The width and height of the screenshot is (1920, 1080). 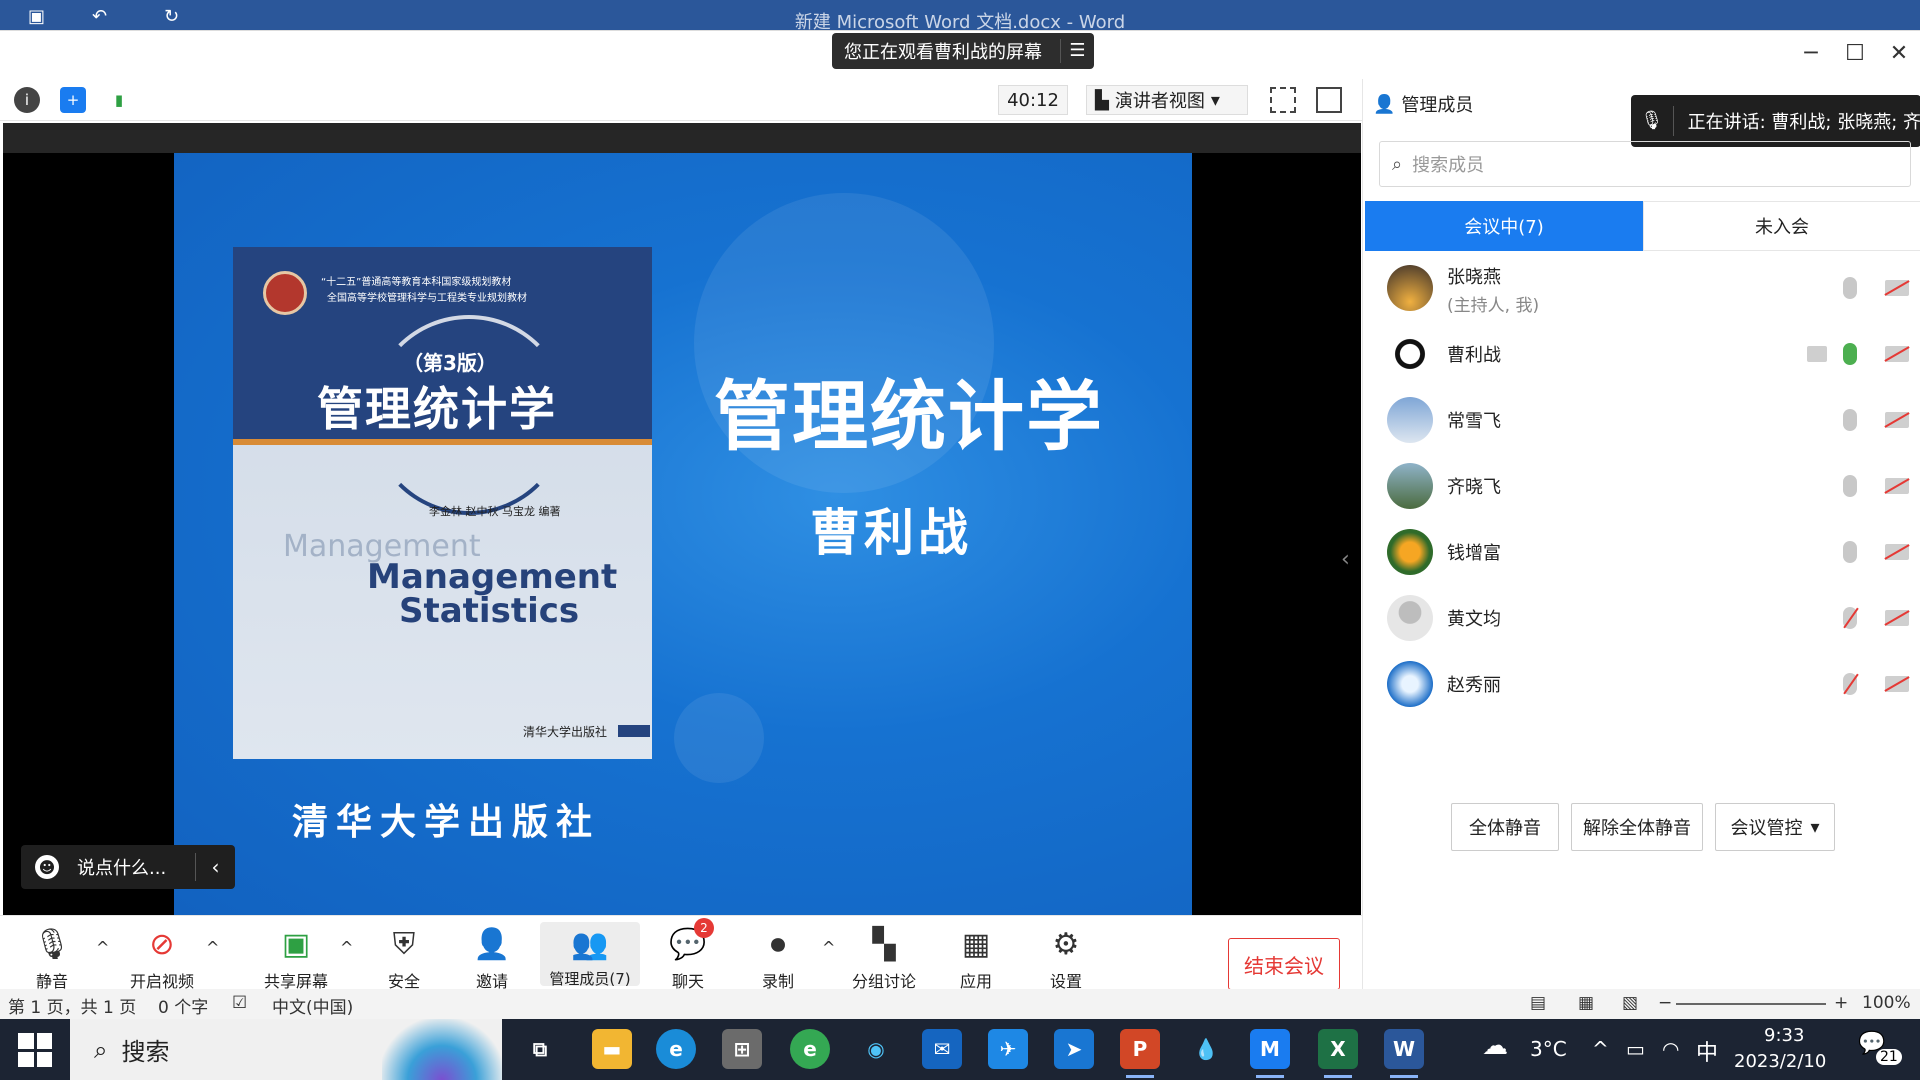 I want to click on chat-button: 💬 聊天, so click(x=688, y=957).